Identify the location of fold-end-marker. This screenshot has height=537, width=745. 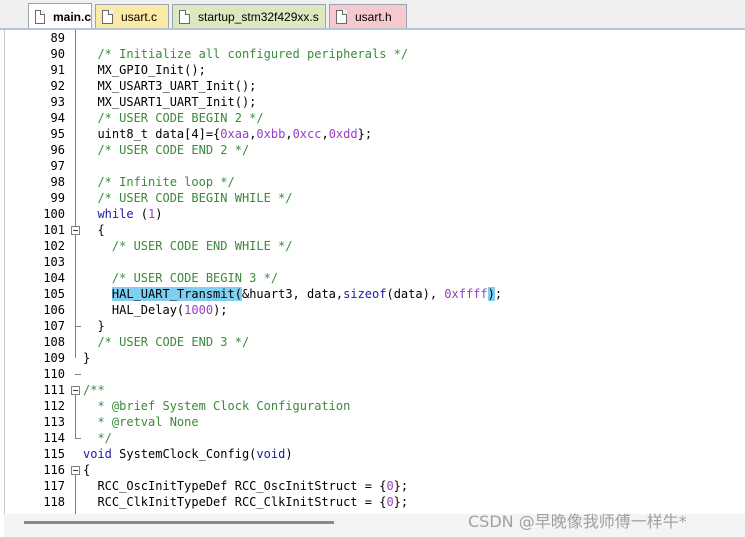
(78, 374).